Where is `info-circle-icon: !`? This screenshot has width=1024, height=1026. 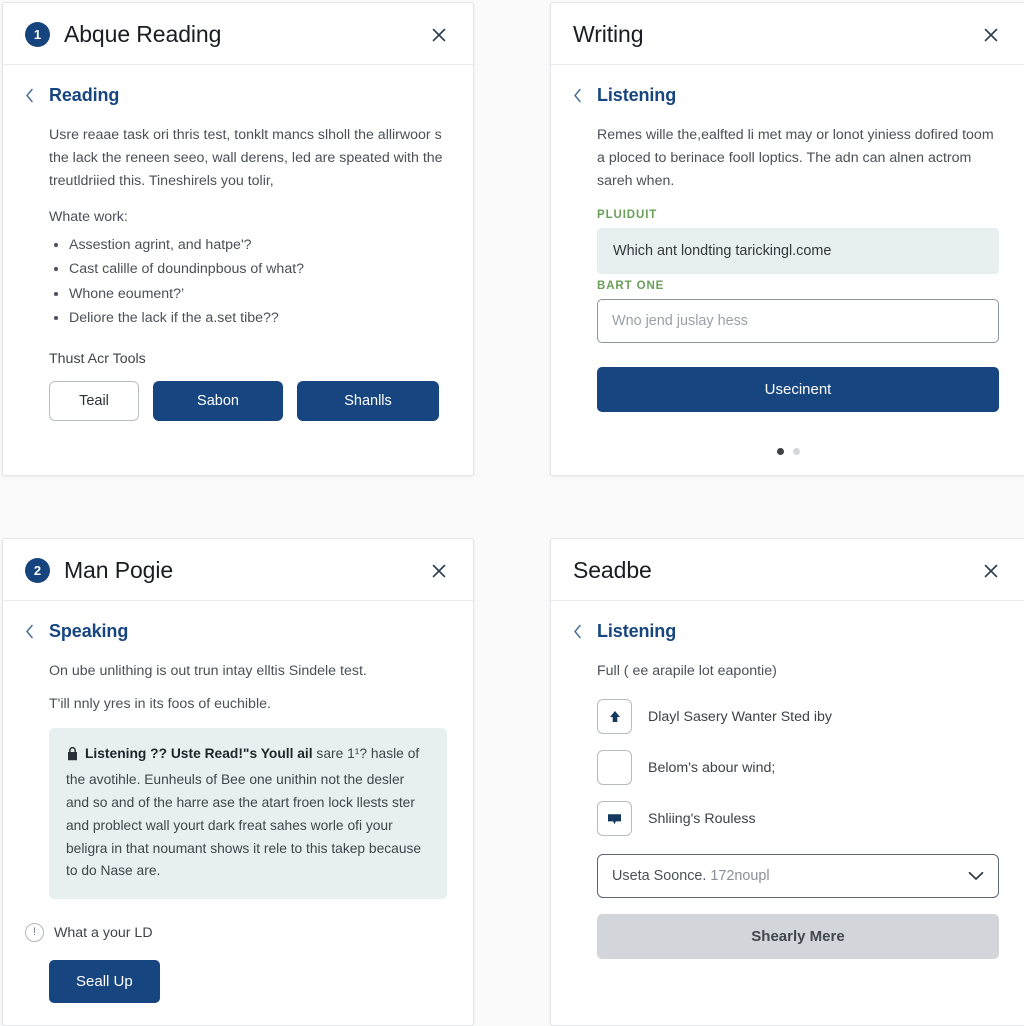
info-circle-icon: ! is located at coordinates (34, 933).